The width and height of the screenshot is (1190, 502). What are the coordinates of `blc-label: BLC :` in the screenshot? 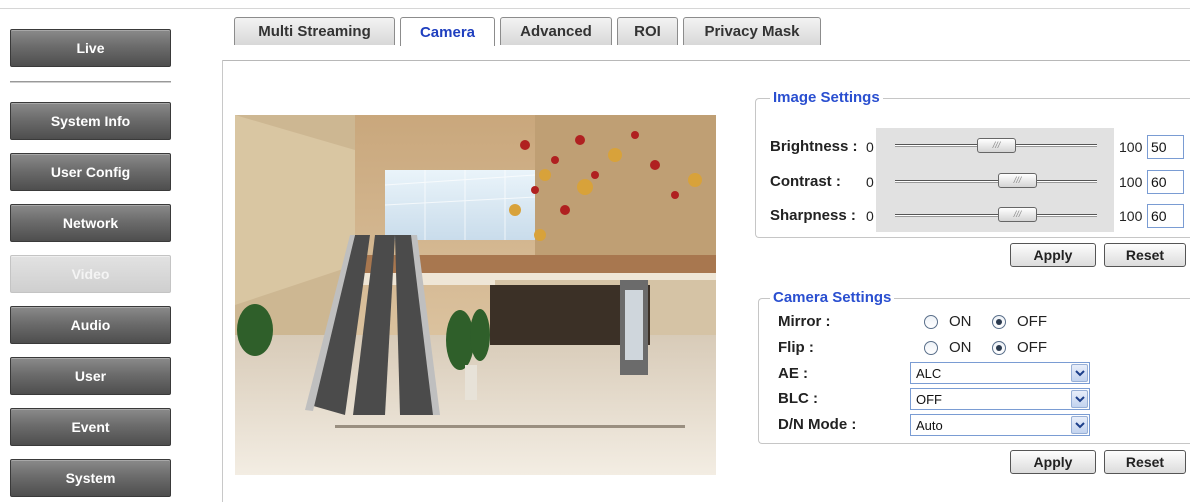 It's located at (798, 398).